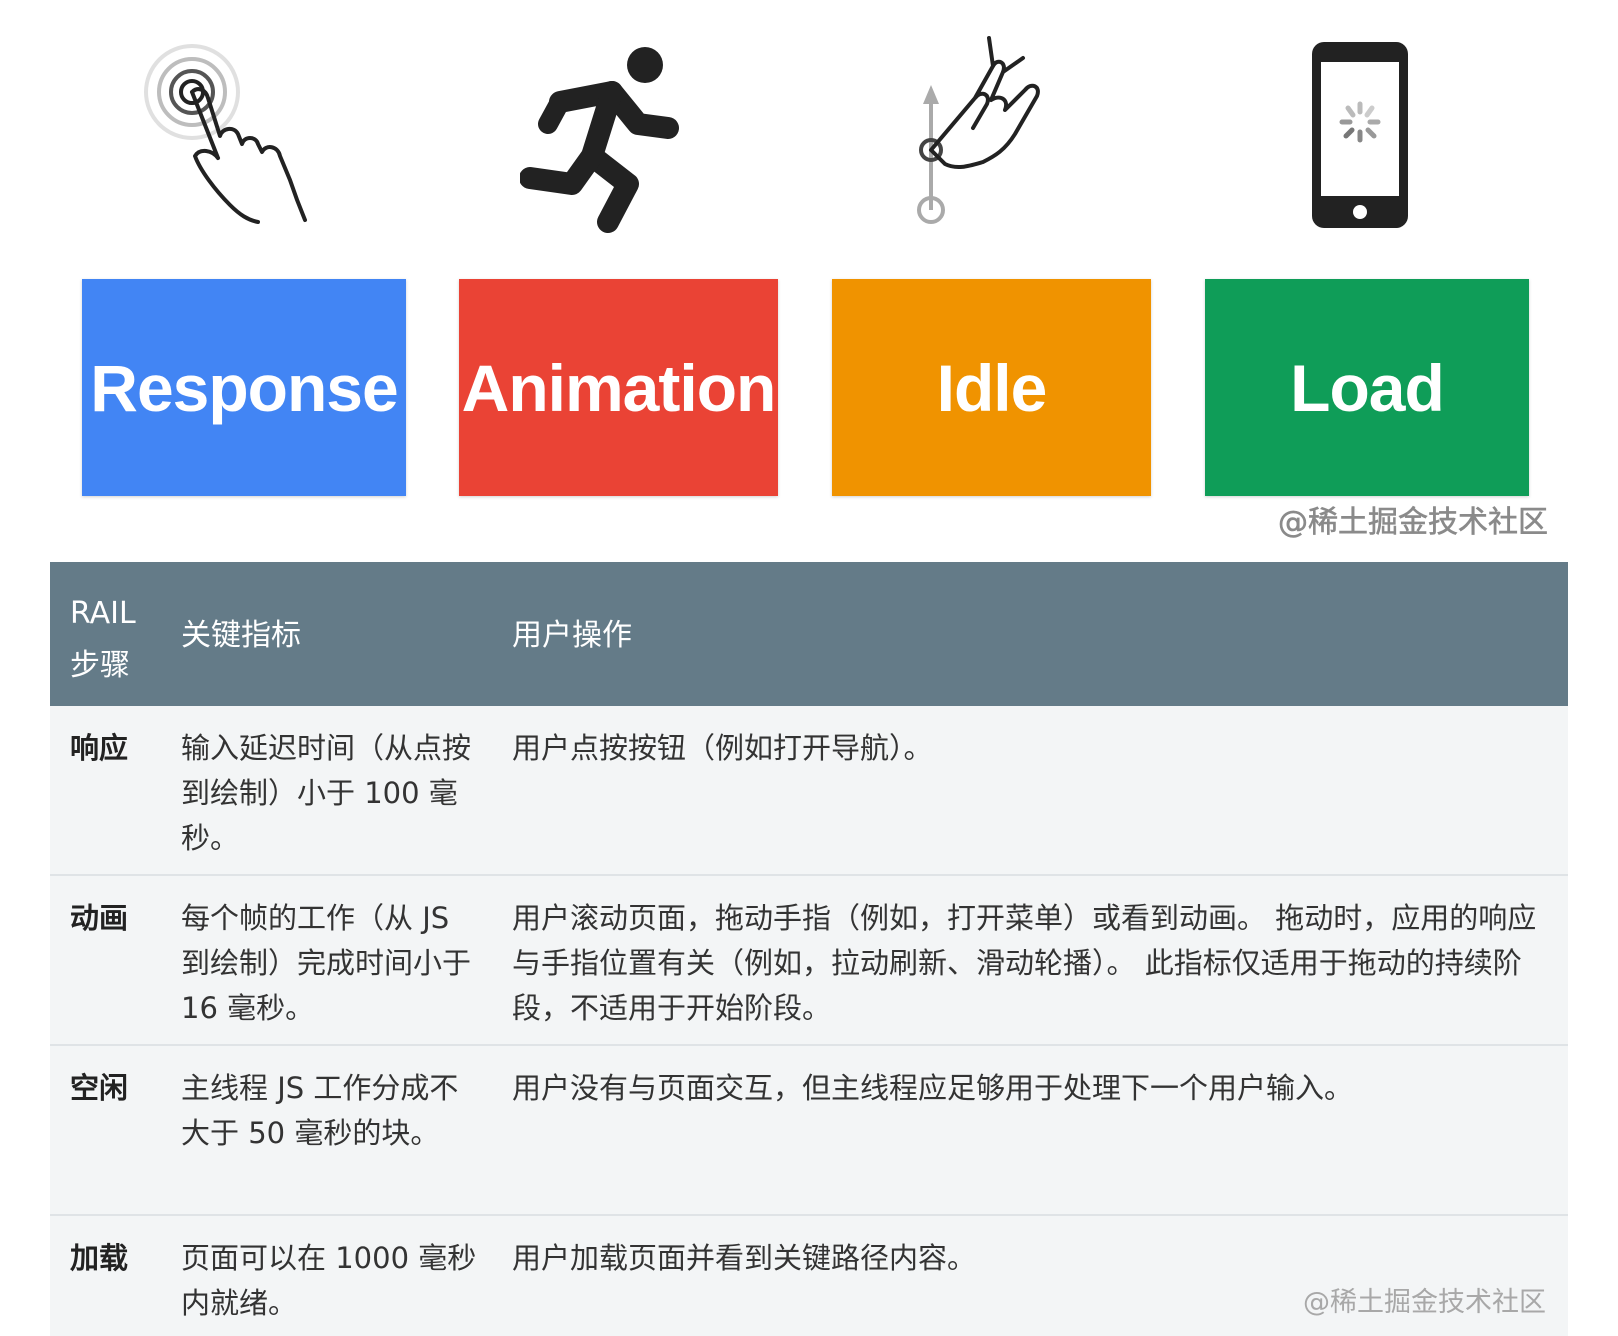 The height and width of the screenshot is (1336, 1618). Describe the element at coordinates (980, 127) in the screenshot. I see `swipe-gesture-icon` at that location.